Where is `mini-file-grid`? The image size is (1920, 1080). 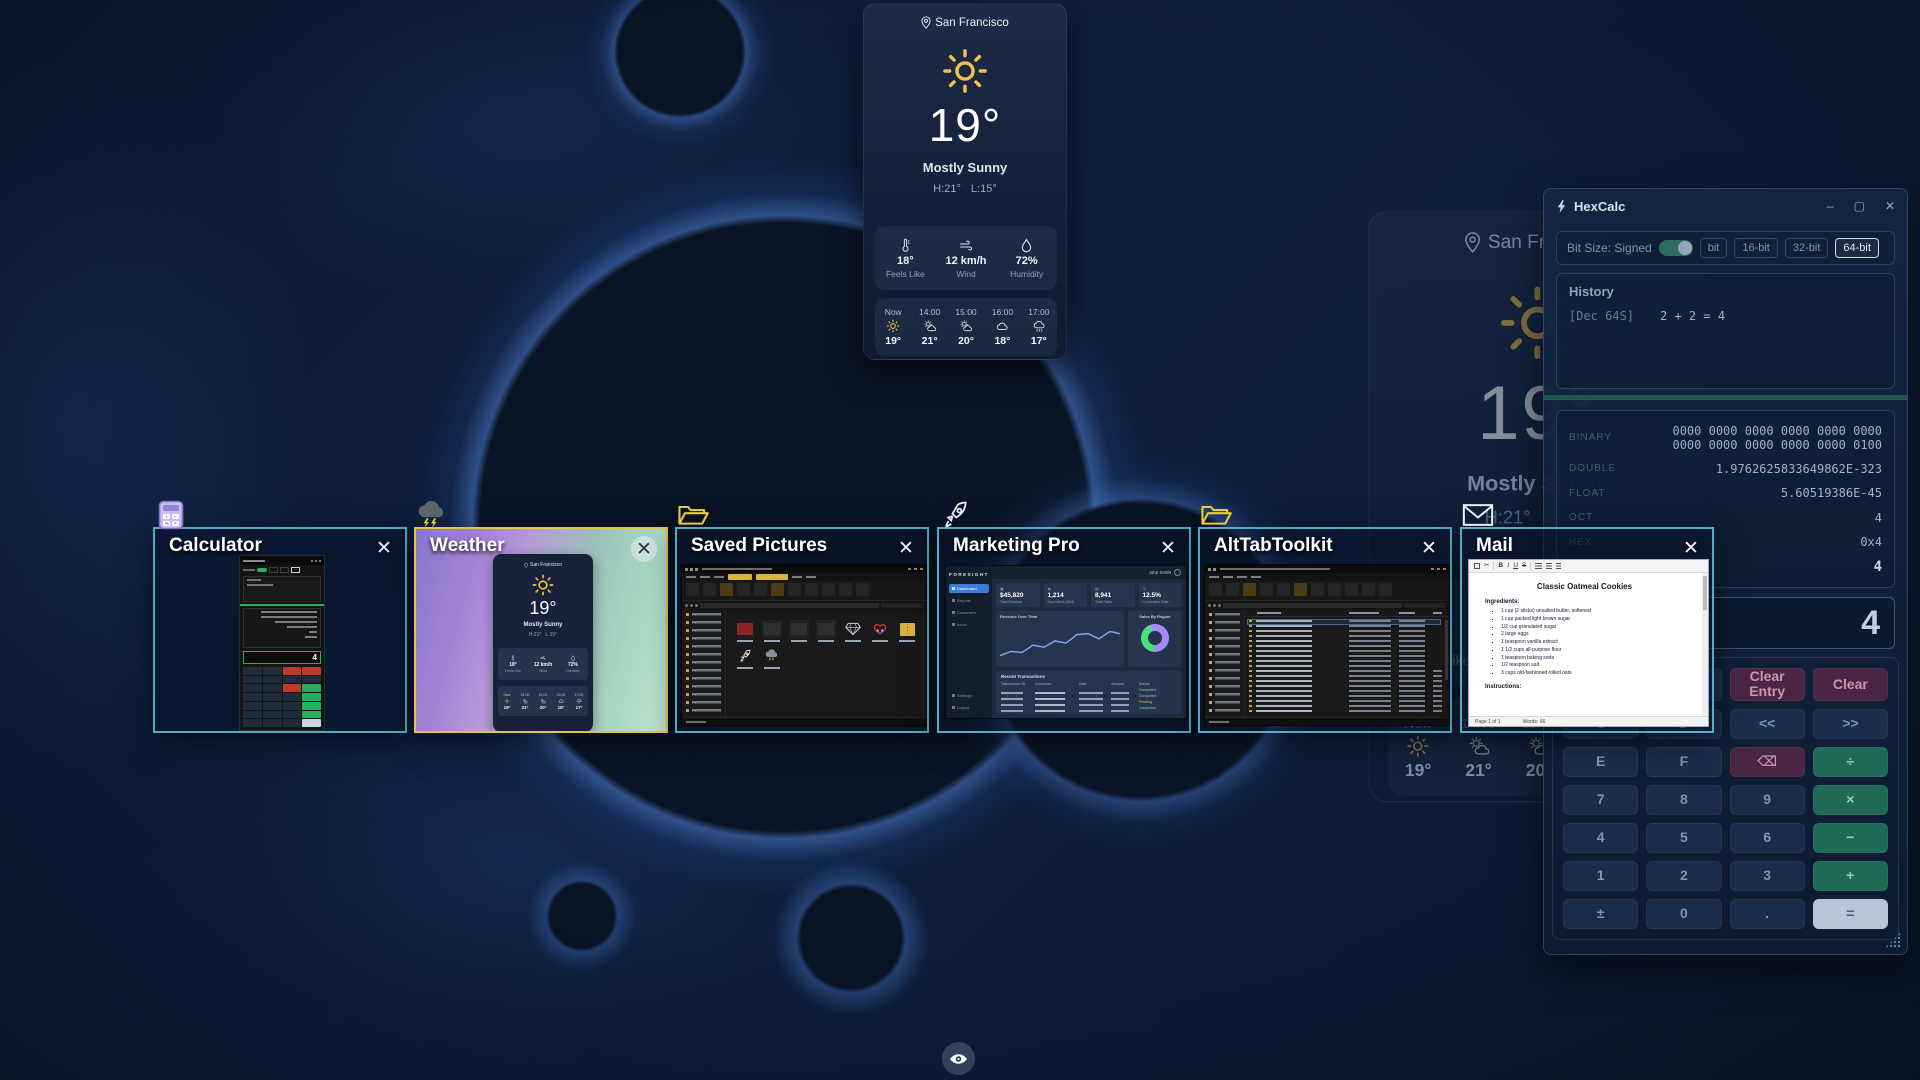
mini-file-grid is located at coordinates (826, 663).